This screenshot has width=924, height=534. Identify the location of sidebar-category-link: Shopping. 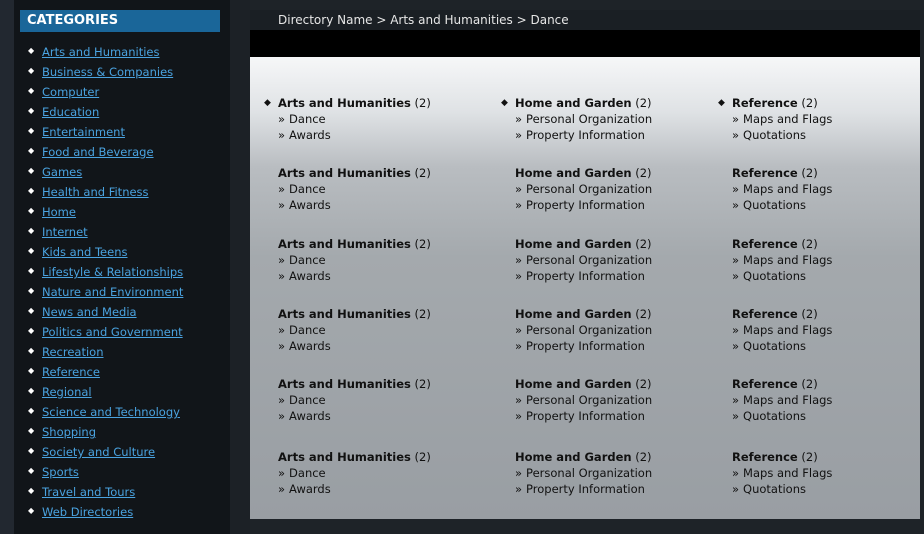
(69, 432).